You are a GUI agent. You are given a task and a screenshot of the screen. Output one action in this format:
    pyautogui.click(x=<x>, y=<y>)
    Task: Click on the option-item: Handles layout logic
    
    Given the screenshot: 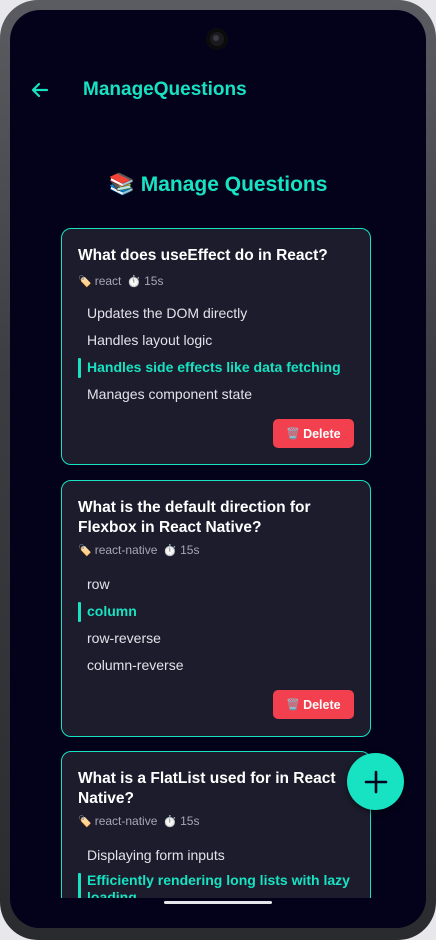 What is the action you would take?
    pyautogui.click(x=150, y=340)
    